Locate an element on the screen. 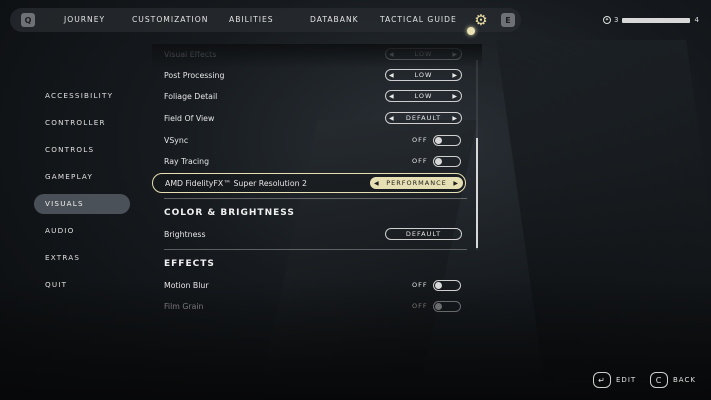 The image size is (711, 400). tab-tactical-guide: TACTICAL GUIDE is located at coordinates (418, 20).